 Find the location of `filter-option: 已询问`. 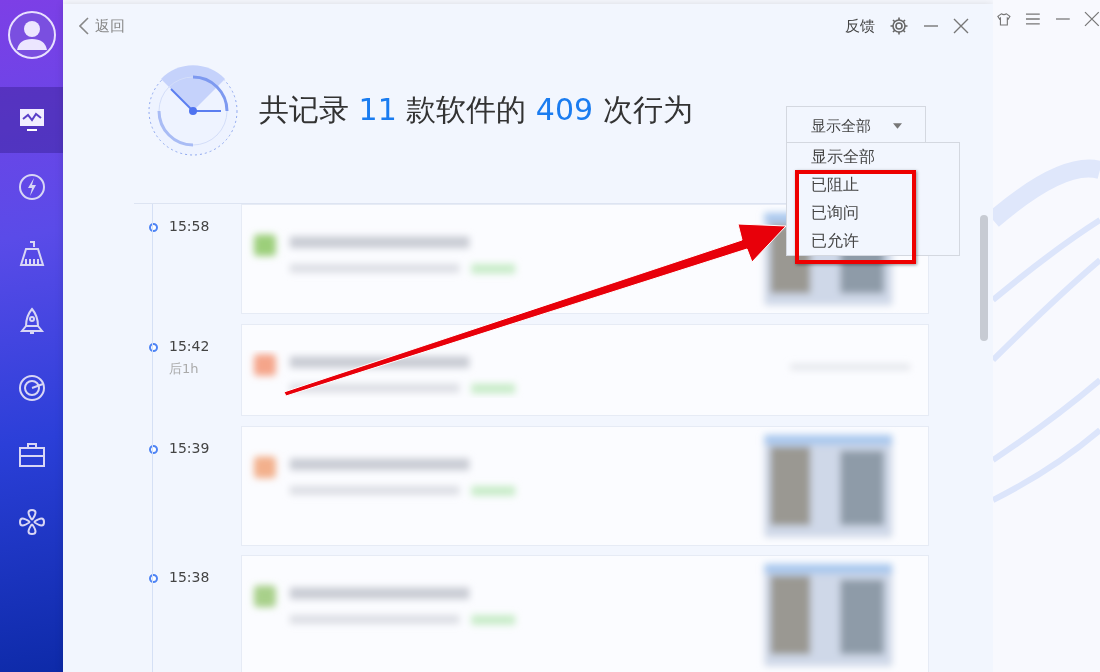

filter-option: 已询问 is located at coordinates (873, 213).